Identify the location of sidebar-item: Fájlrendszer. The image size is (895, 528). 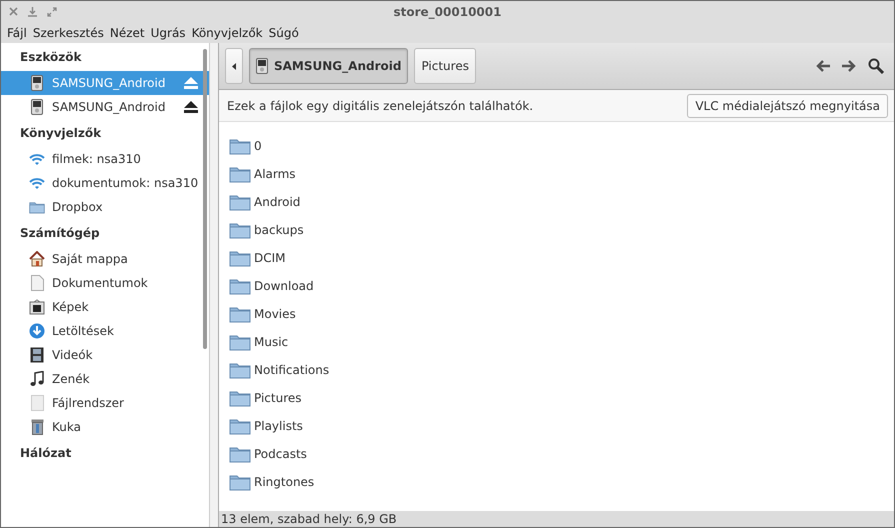
(105, 403).